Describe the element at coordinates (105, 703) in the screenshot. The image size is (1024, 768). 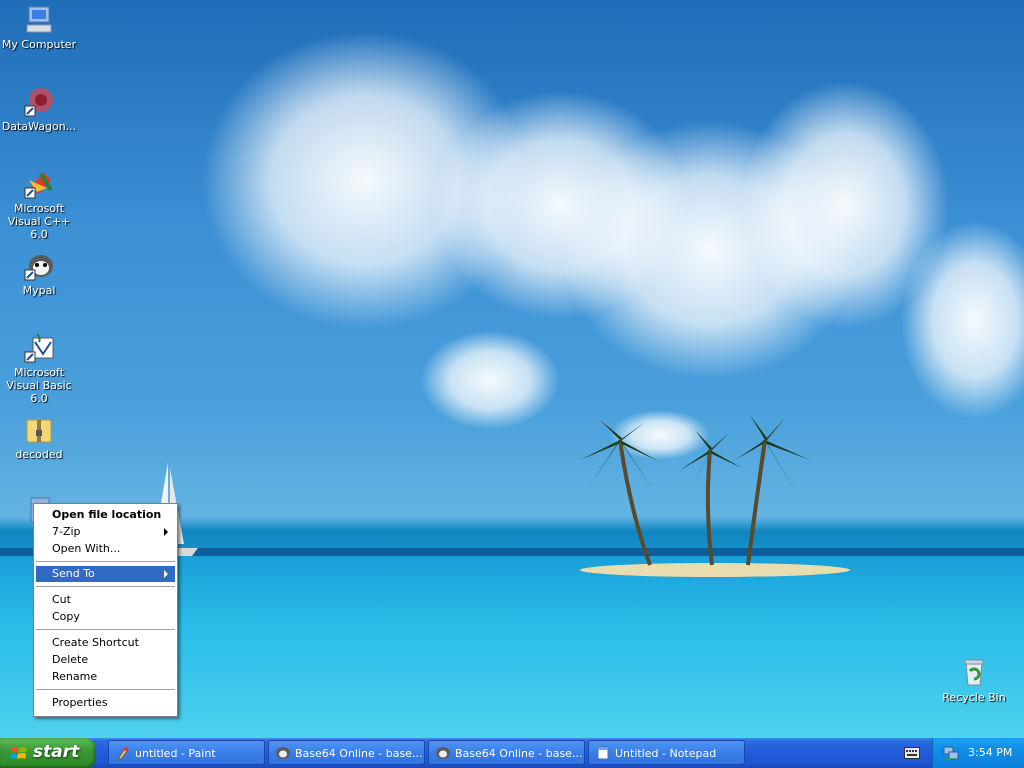
I see `menu-item-properties: Properties` at that location.